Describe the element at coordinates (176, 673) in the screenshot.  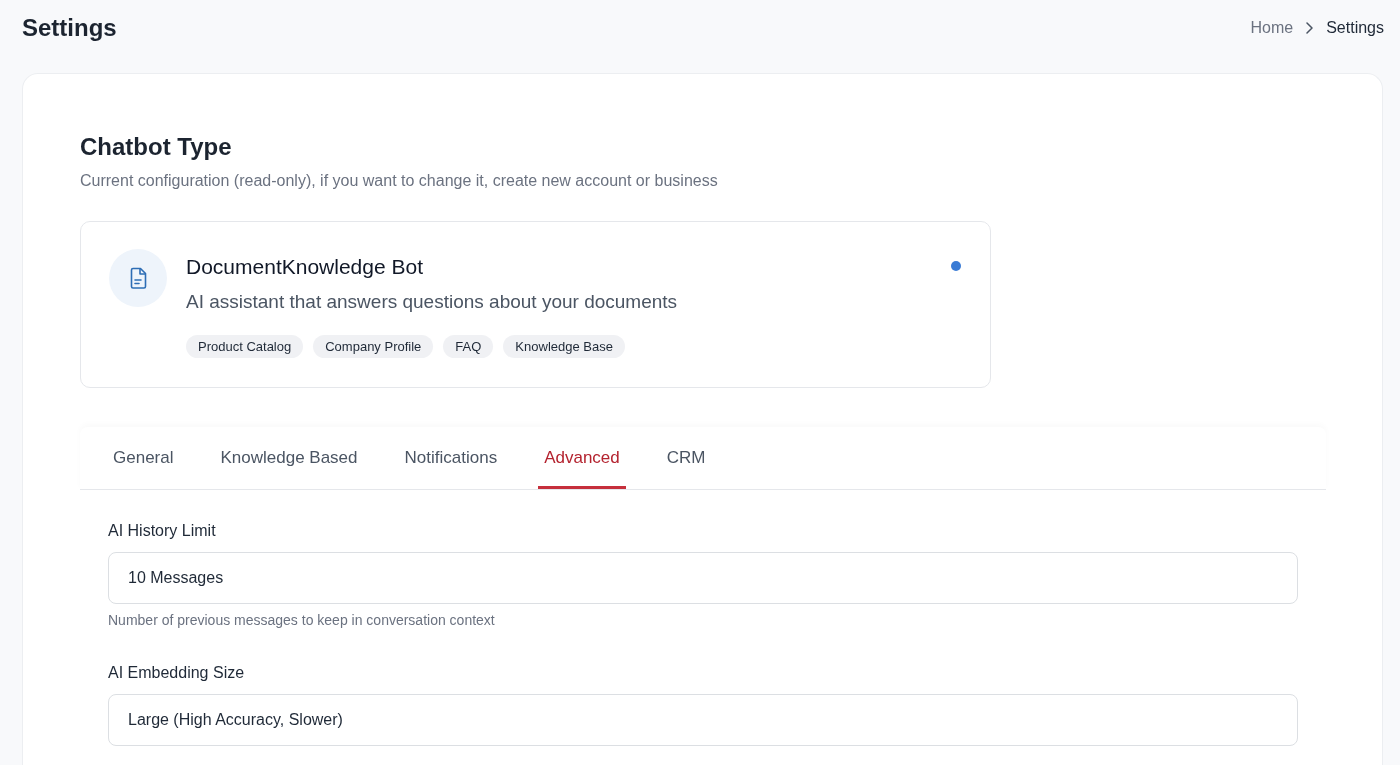
I see `field-label: AI Embedding Size` at that location.